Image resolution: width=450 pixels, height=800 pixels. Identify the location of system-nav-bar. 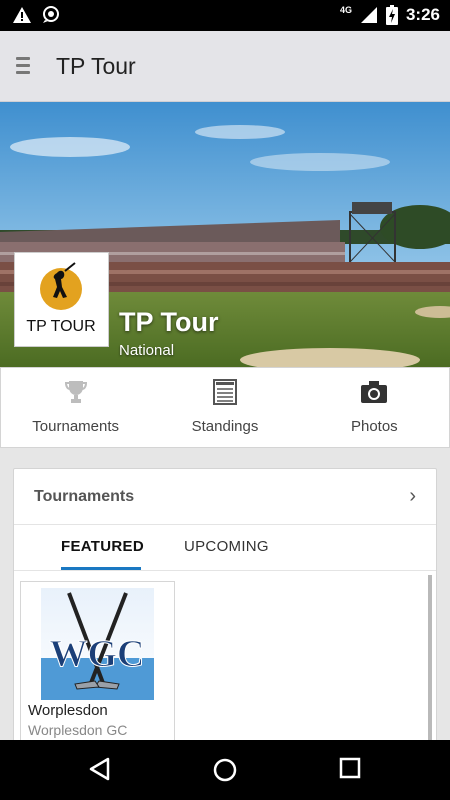
(225, 770).